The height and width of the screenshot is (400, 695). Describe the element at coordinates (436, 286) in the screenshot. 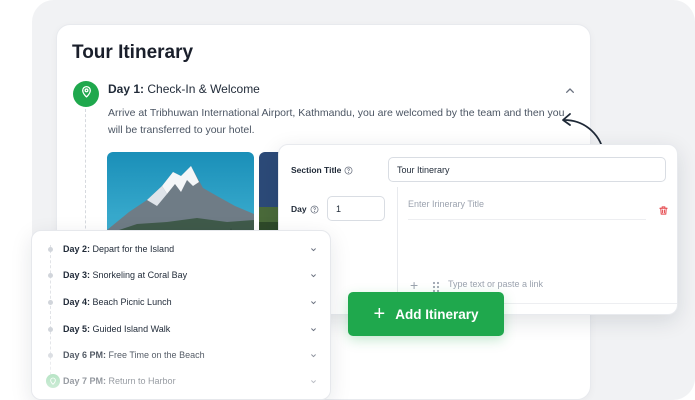

I see `drag-handle-icon` at that location.